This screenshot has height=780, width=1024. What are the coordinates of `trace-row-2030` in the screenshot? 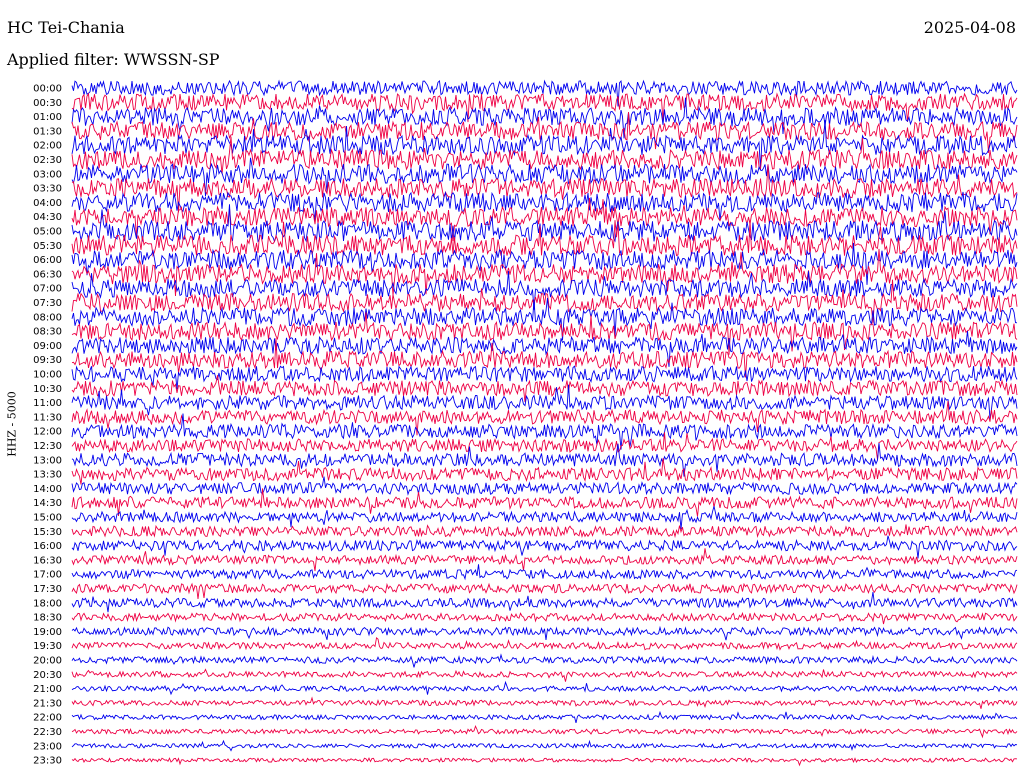 It's located at (544, 675).